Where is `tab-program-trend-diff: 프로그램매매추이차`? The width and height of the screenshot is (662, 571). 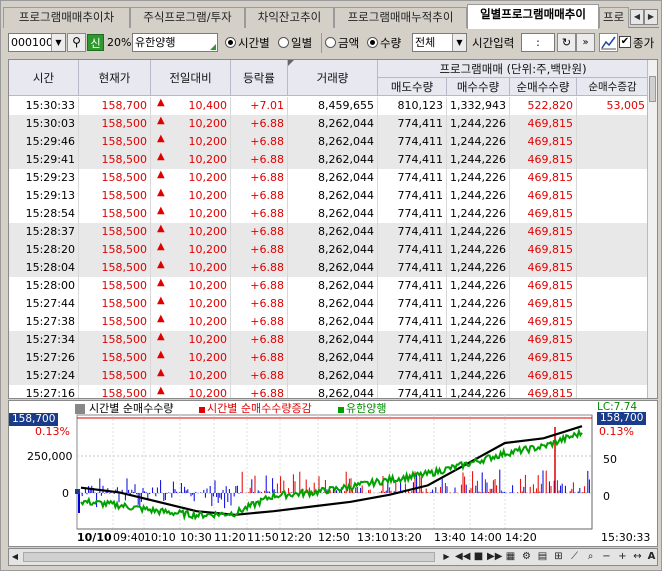 tab-program-trend-diff: 프로그램매매추이차 is located at coordinates (66, 17).